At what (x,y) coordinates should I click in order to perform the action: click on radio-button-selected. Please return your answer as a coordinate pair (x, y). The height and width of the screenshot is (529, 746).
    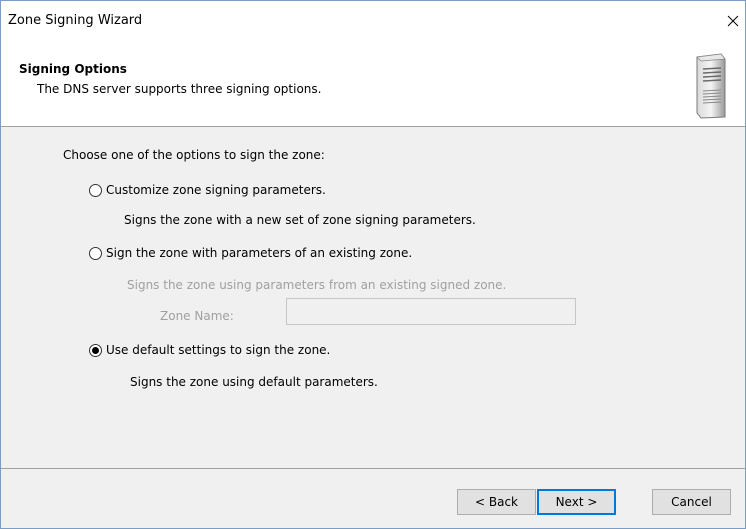
    Looking at the image, I should click on (95, 350).